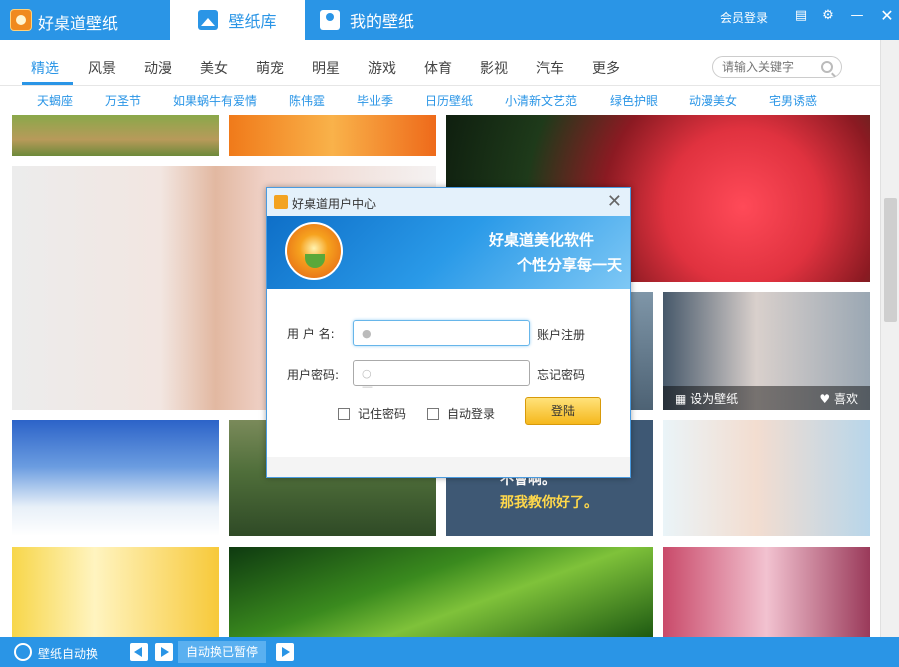 The width and height of the screenshot is (899, 667). Describe the element at coordinates (311, 334) in the screenshot. I see `username-label: 用 户 名:` at that location.